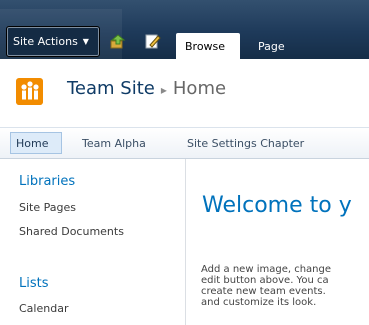 The width and height of the screenshot is (369, 325). Describe the element at coordinates (263, 291) in the screenshot. I see `body-line: create new team events.` at that location.